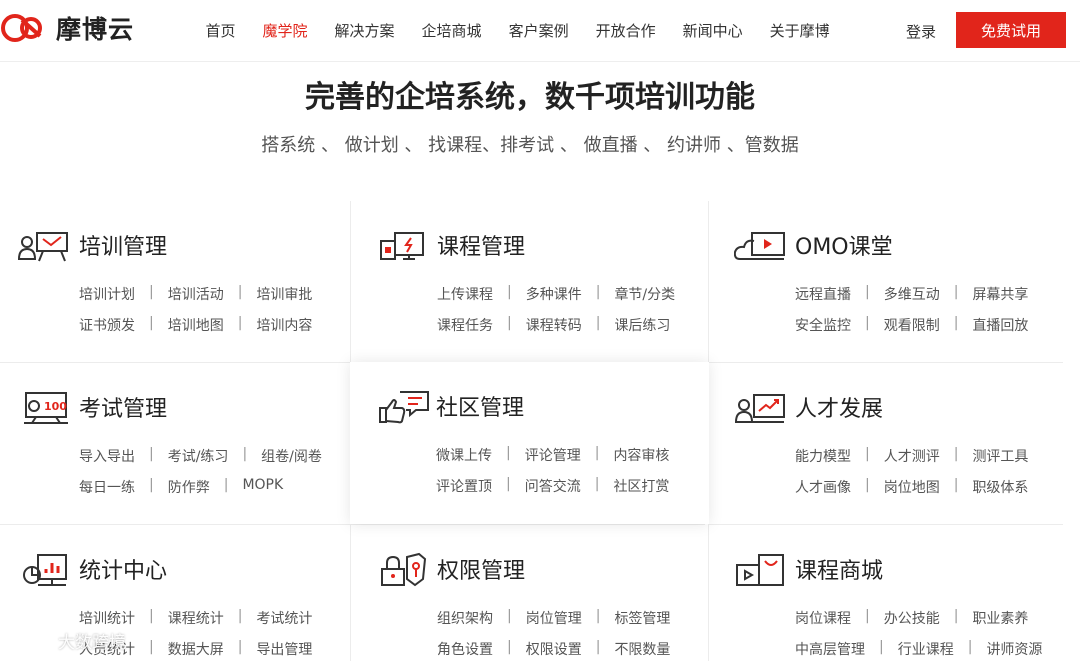  What do you see at coordinates (1000, 456) in the screenshot?
I see `feature-link: 测评工具` at bounding box center [1000, 456].